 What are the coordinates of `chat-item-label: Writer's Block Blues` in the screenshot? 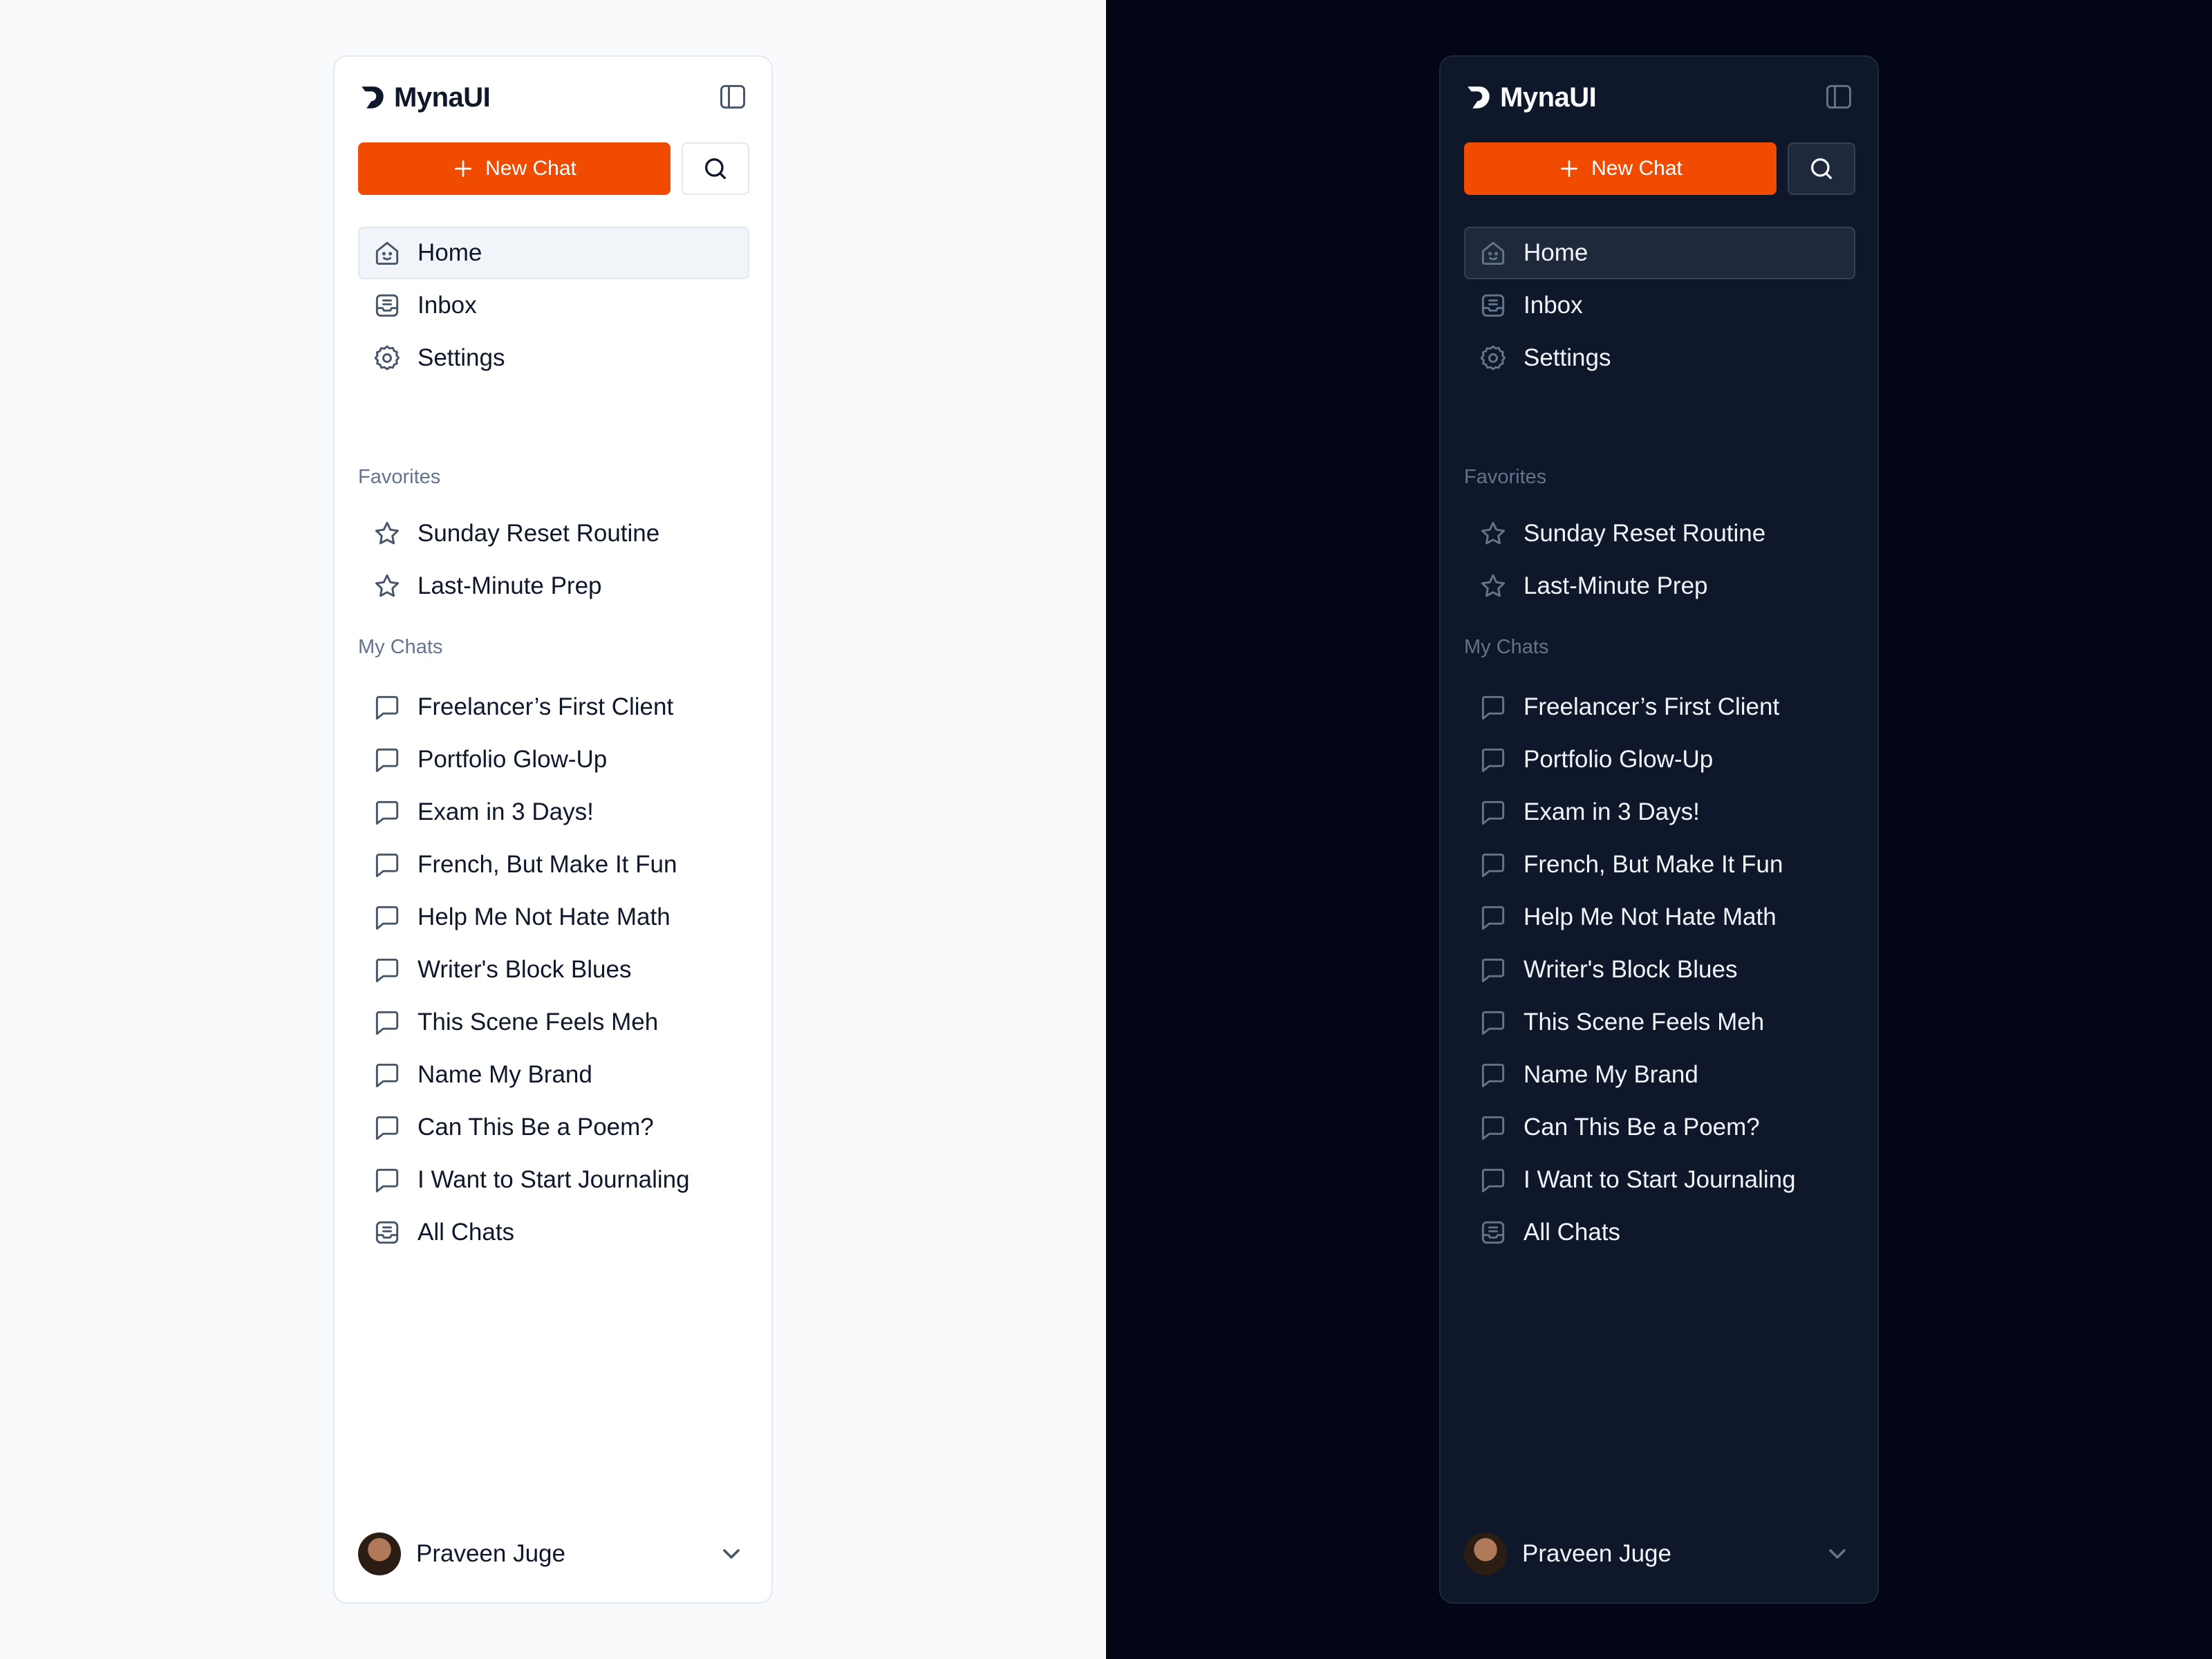 It's located at (1631, 969).